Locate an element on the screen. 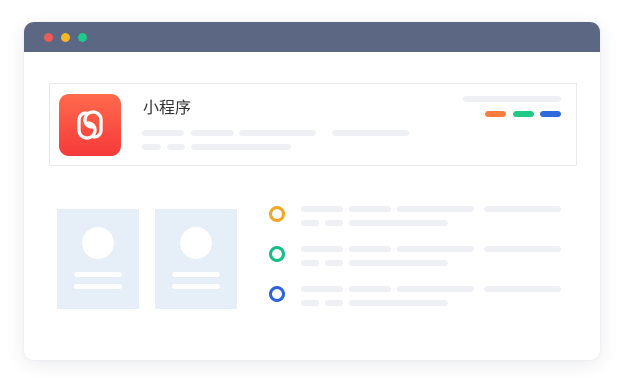 Image resolution: width=624 pixels, height=387 pixels. window-close-dot is located at coordinates (48, 37).